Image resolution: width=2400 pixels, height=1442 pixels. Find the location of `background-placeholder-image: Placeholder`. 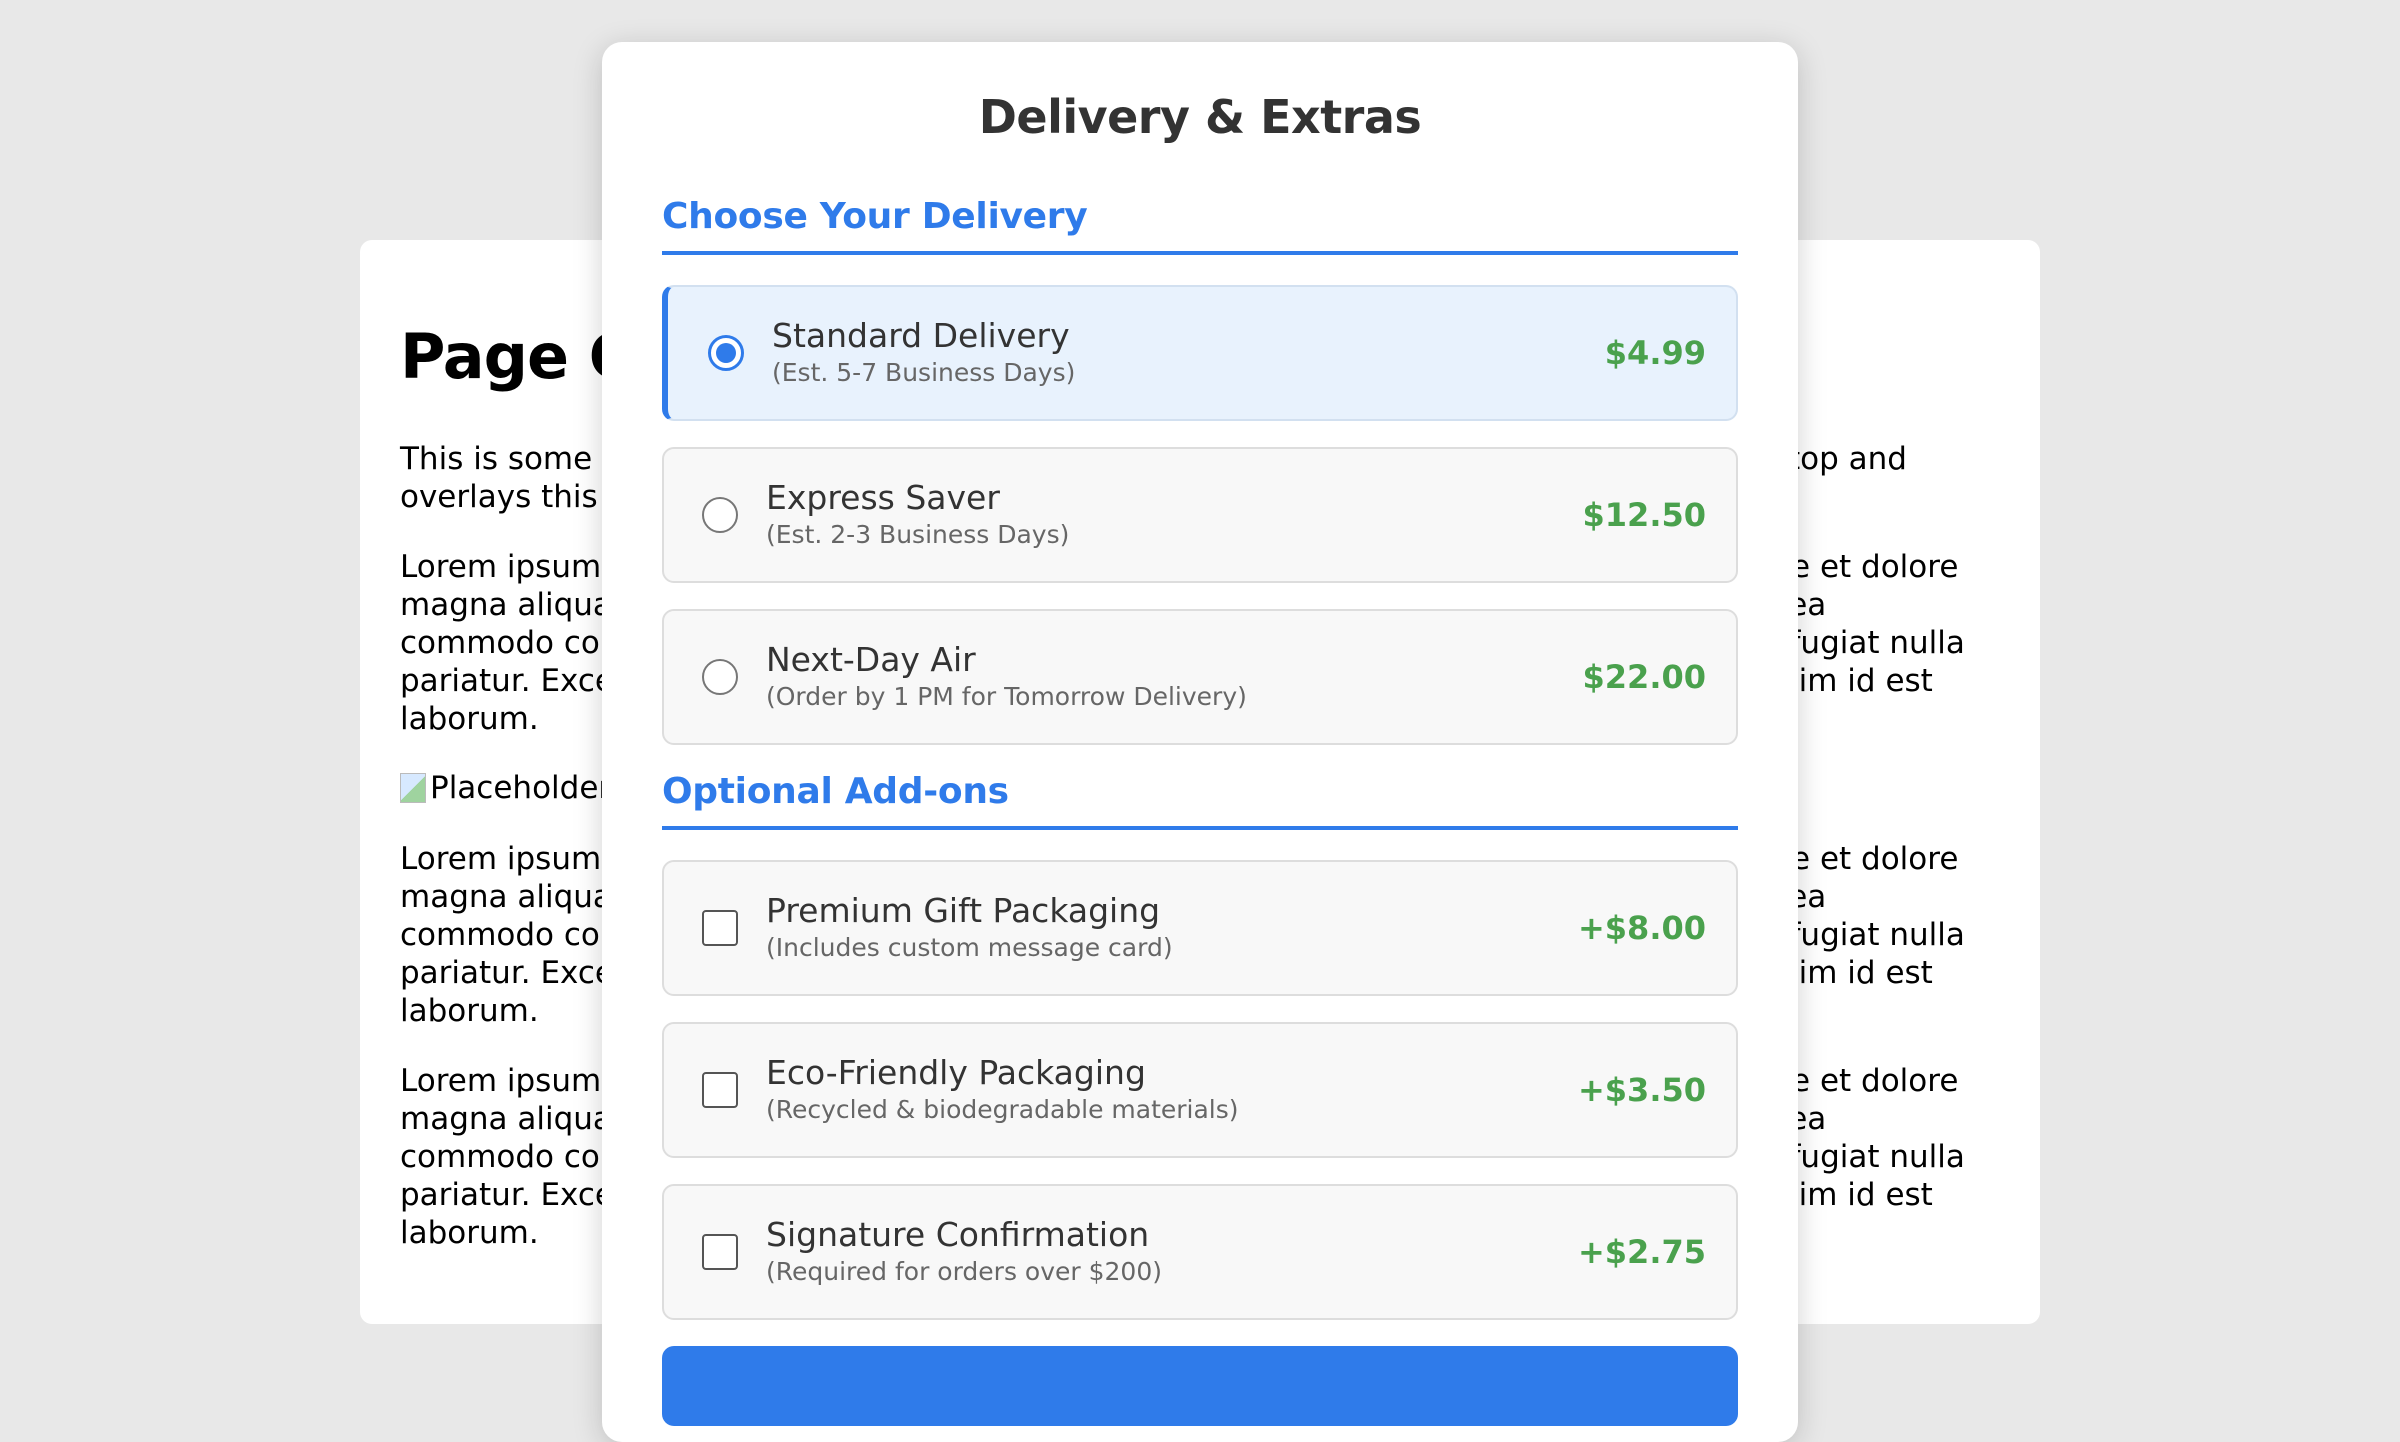

background-placeholder-image: Placeholder is located at coordinates (505, 788).